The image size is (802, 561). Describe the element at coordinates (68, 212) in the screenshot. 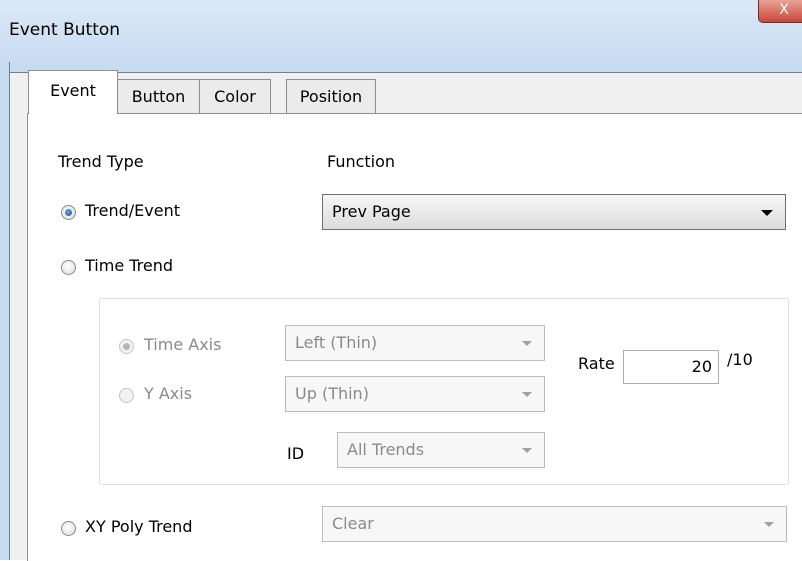

I see `trend-event-radio` at that location.